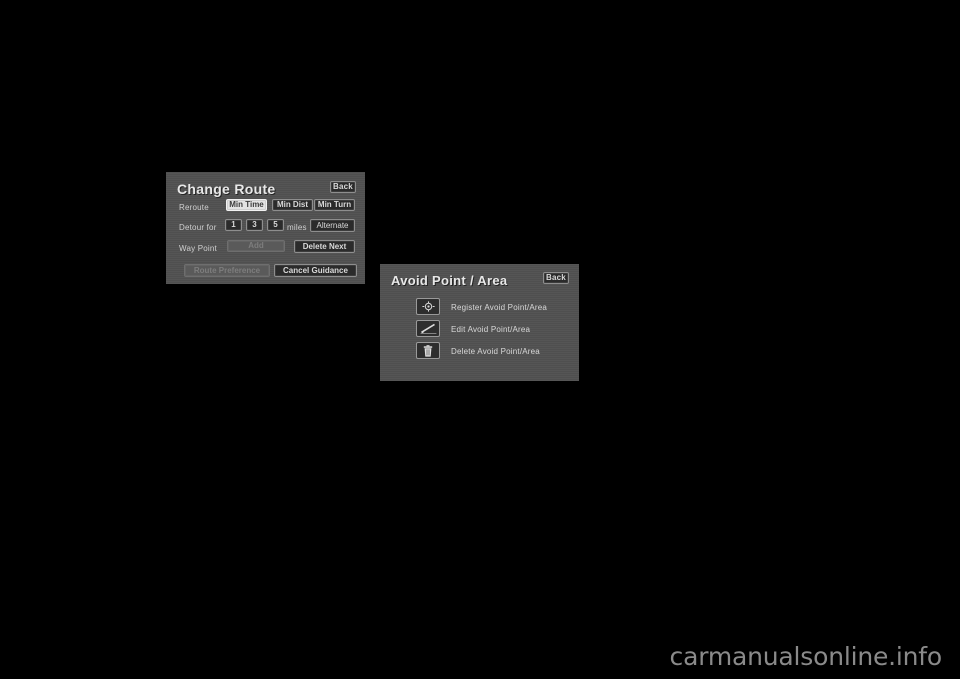 This screenshot has width=960, height=679. I want to click on site-watermark: carmanualsonline.info, so click(806, 656).